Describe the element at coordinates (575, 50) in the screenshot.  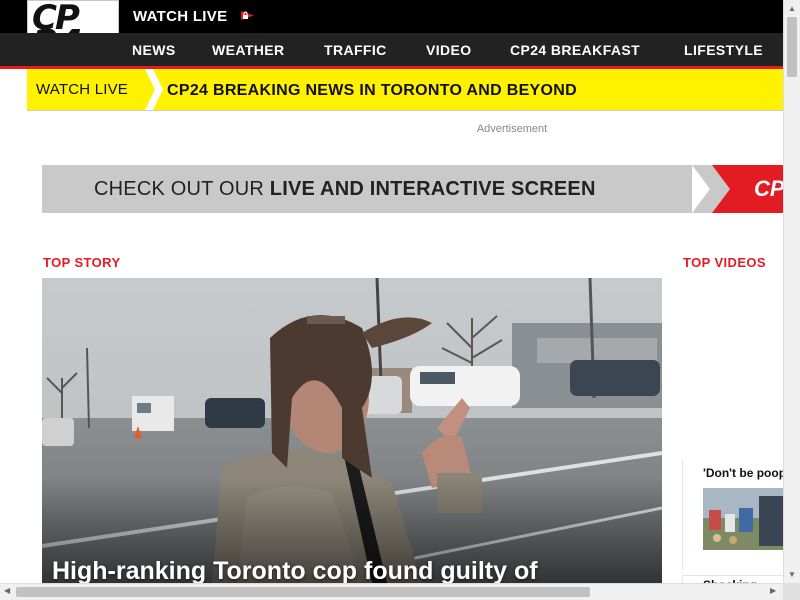
I see `nav-cp24-breakfast: CP24 BREAKFAST` at that location.